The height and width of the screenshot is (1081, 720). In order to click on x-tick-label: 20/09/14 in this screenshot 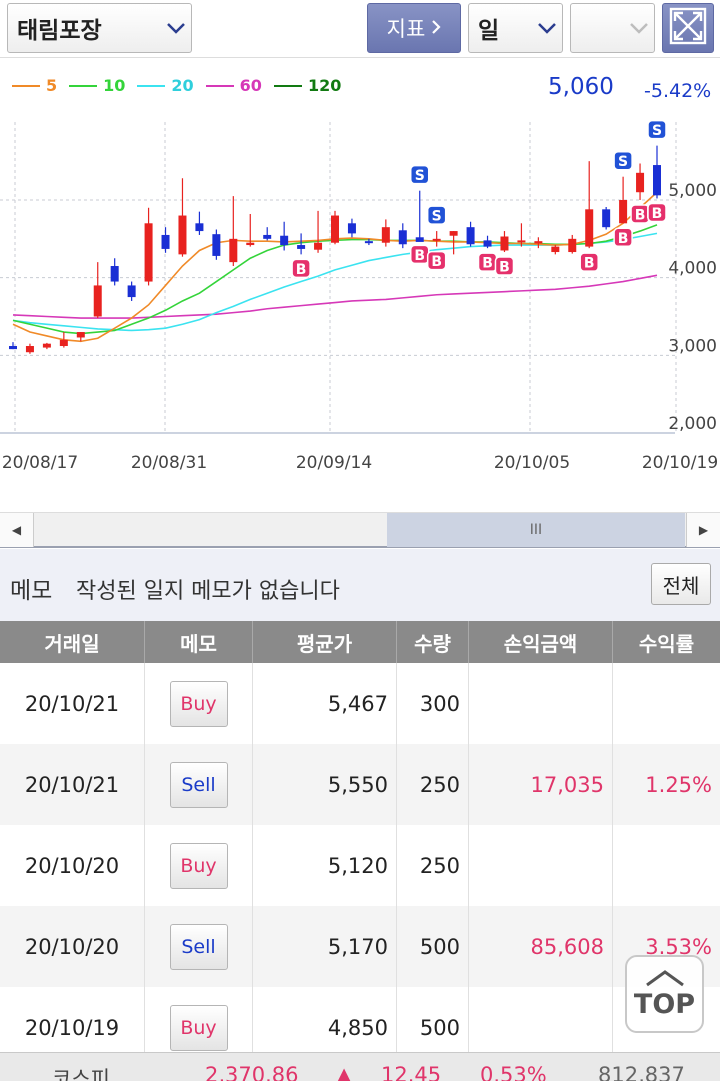, I will do `click(334, 463)`.